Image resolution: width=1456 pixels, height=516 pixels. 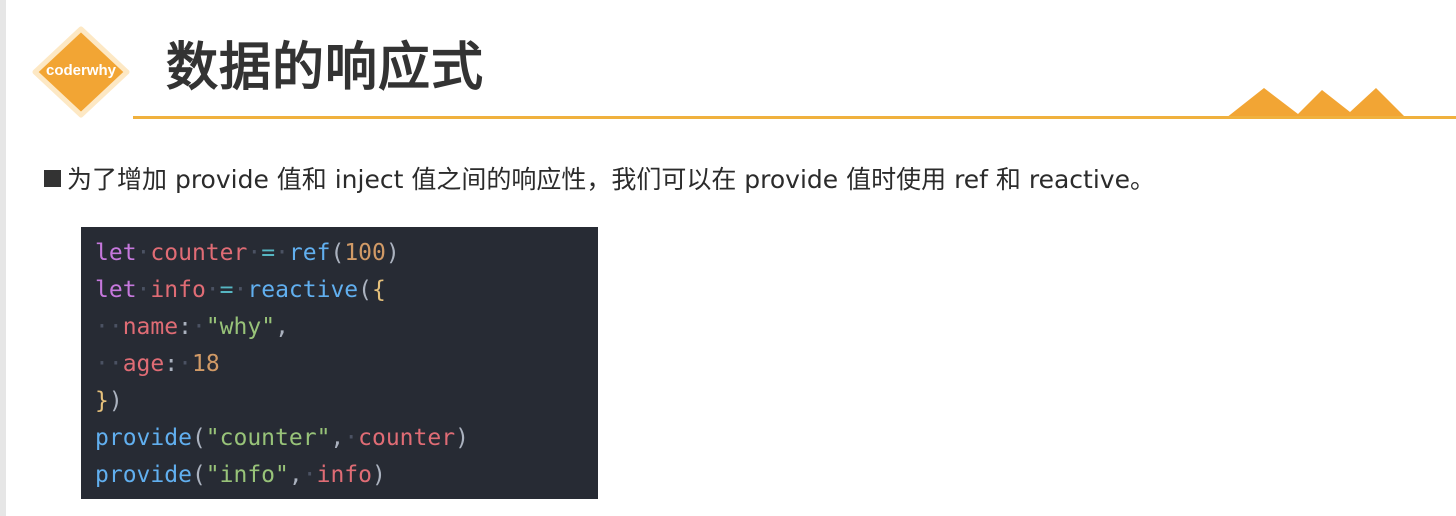 I want to click on code-token: {, so click(x=379, y=290).